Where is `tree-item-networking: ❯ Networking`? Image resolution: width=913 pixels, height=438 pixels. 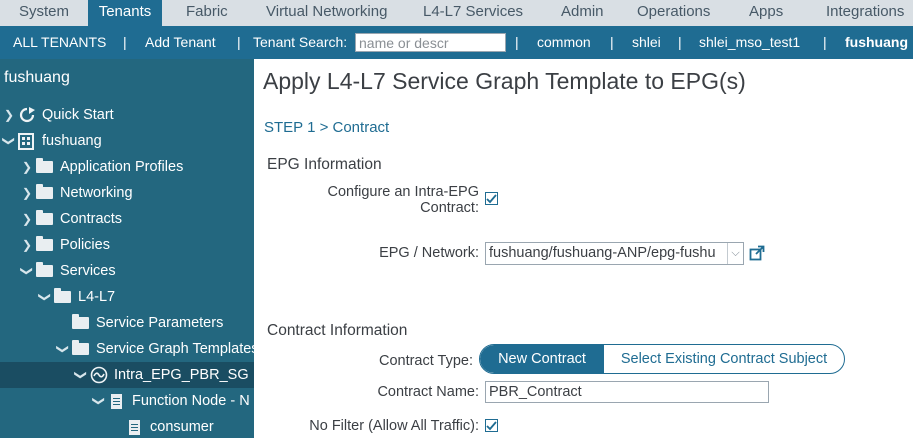
tree-item-networking: ❯ Networking is located at coordinates (127, 193).